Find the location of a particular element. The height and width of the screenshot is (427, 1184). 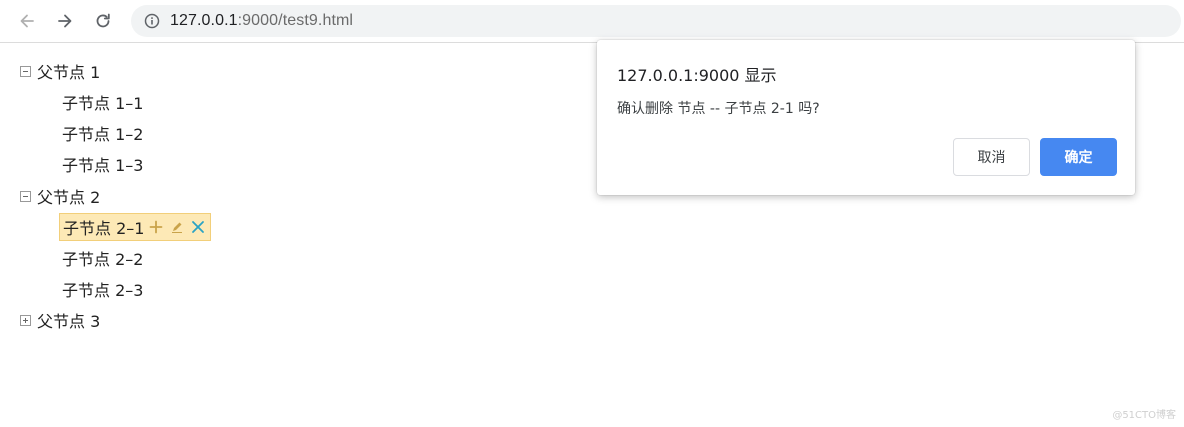

tree-child-2-1: 子节点 2–1 is located at coordinates (135, 227).